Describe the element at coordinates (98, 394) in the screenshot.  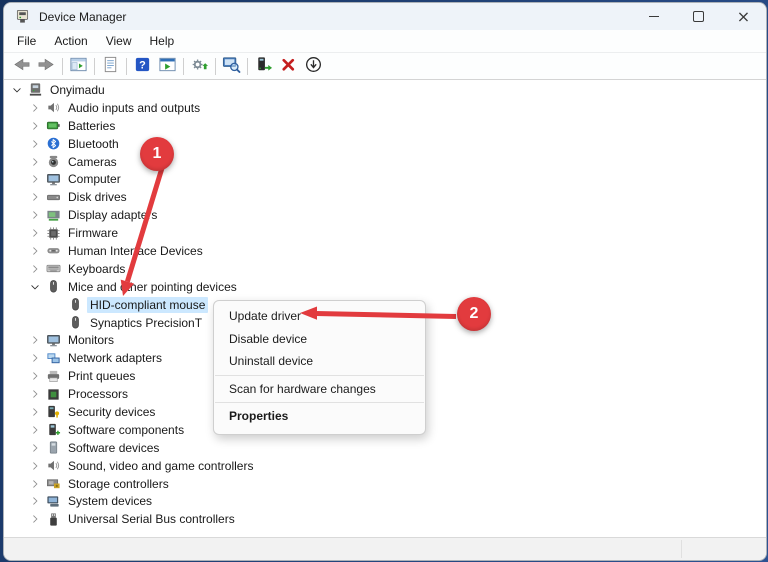
I see `tree-item-label: Processors` at that location.